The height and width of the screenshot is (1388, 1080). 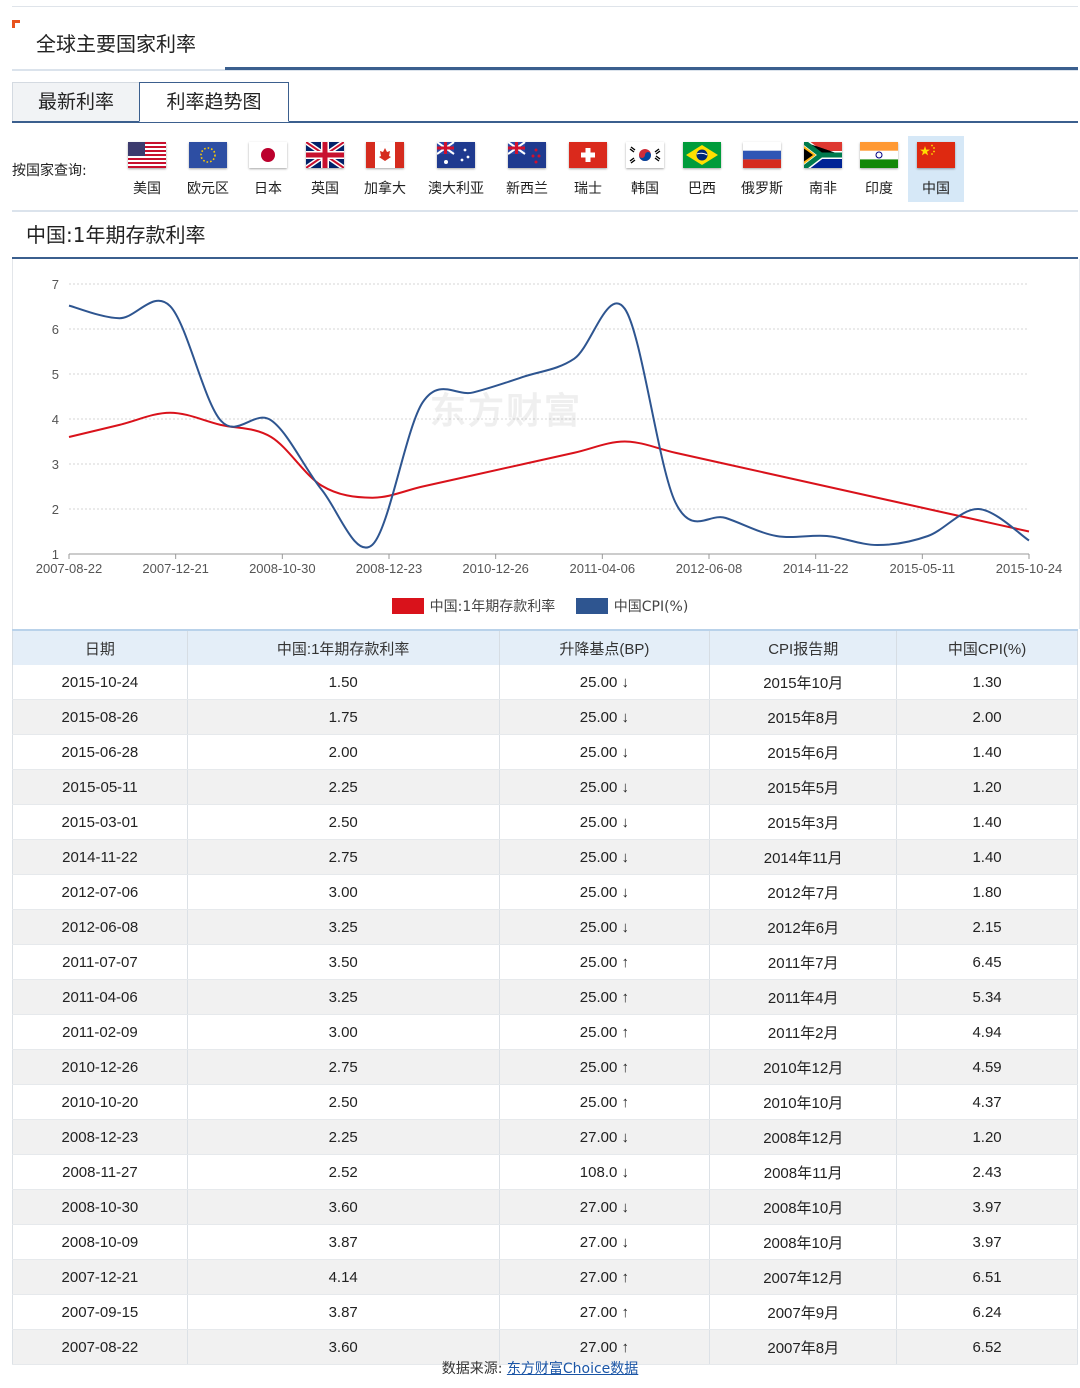 What do you see at coordinates (803, 717) in the screenshot?
I see `cell-cpi-period: 2015年8月` at bounding box center [803, 717].